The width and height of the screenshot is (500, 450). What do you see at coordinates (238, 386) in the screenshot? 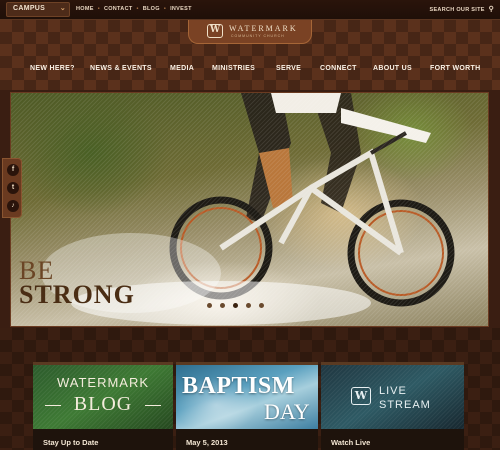
I see `card-baptism-line1: BAPTISM` at bounding box center [238, 386].